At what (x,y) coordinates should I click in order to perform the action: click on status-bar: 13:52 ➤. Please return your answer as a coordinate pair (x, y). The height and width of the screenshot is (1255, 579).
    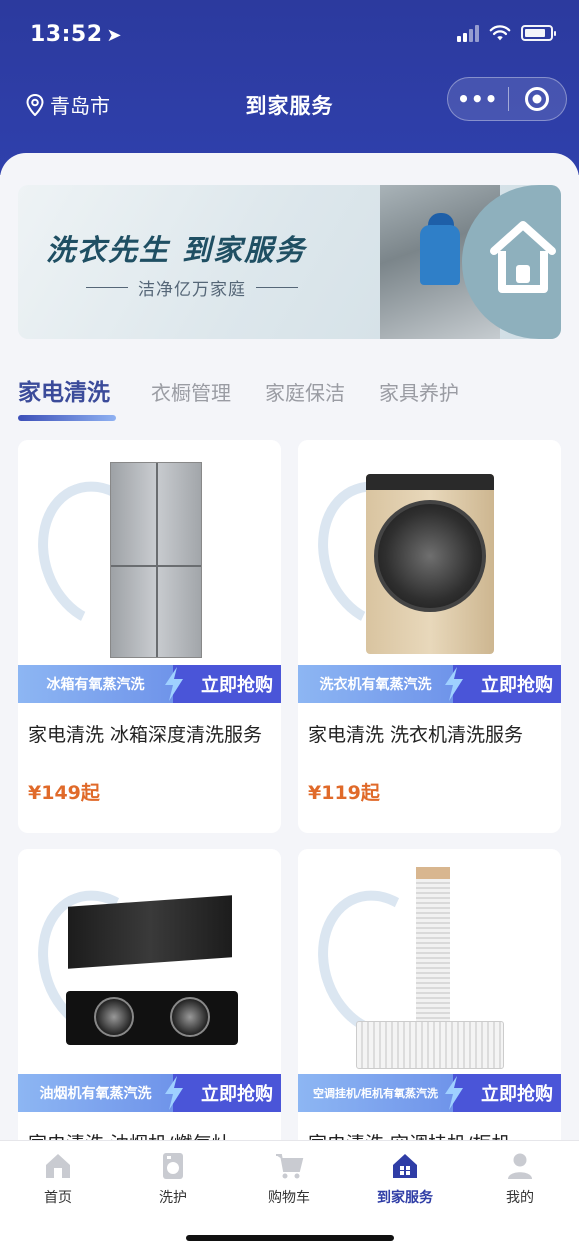
    Looking at the image, I should click on (289, 35).